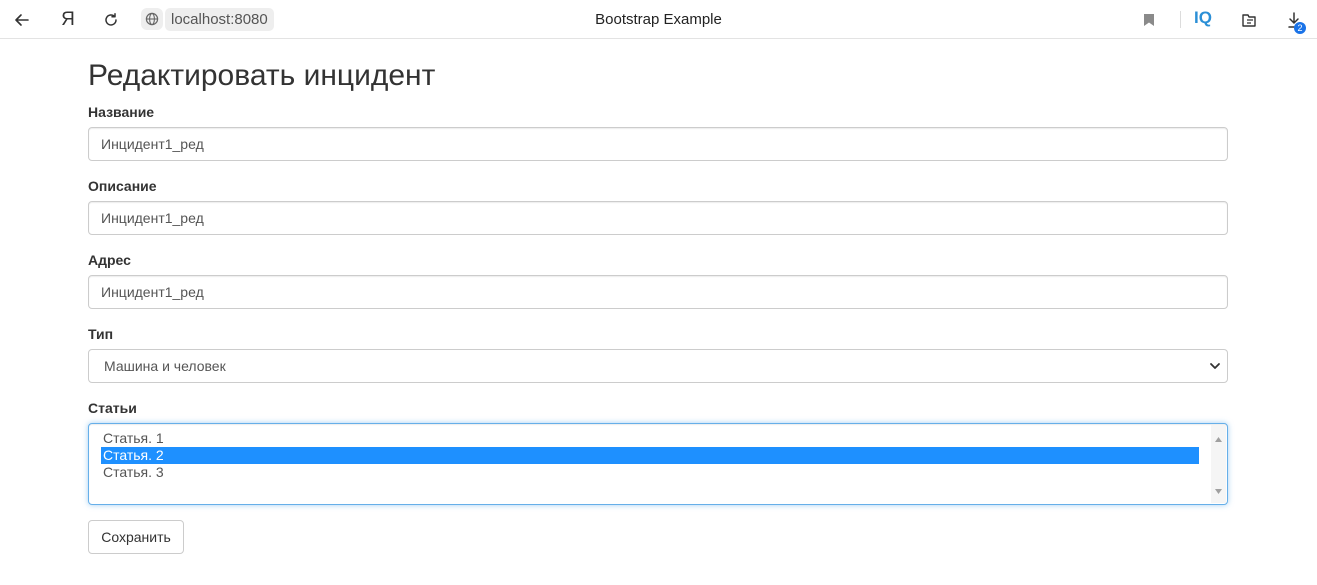 The height and width of the screenshot is (585, 1317). What do you see at coordinates (658, 292) in the screenshot?
I see `address-input: Инцидент1_ред` at bounding box center [658, 292].